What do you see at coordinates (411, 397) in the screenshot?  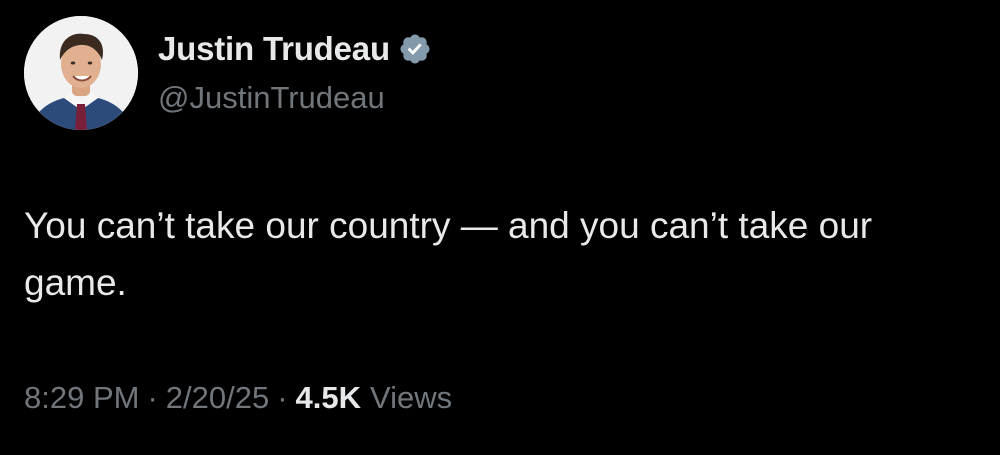 I see `views-label: Views` at bounding box center [411, 397].